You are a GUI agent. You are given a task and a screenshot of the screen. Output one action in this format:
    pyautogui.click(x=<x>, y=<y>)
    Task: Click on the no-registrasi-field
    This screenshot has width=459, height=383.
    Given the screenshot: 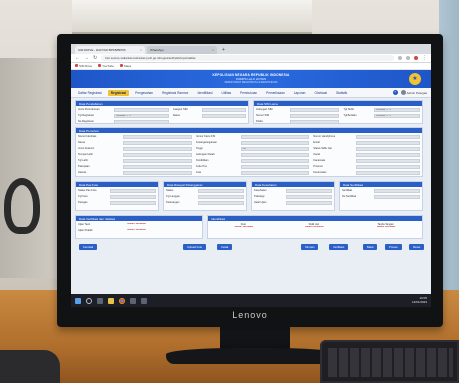 What is the action you would take?
    pyautogui.click(x=141, y=121)
    